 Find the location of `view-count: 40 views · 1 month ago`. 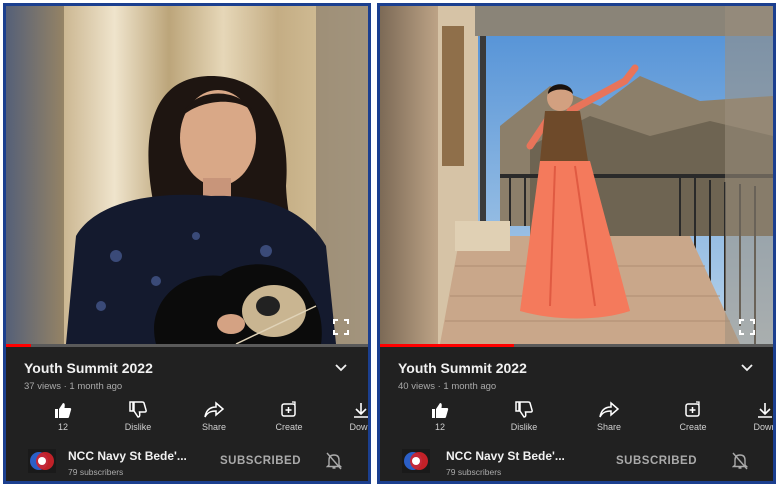

view-count: 40 views · 1 month ago is located at coordinates (447, 386).